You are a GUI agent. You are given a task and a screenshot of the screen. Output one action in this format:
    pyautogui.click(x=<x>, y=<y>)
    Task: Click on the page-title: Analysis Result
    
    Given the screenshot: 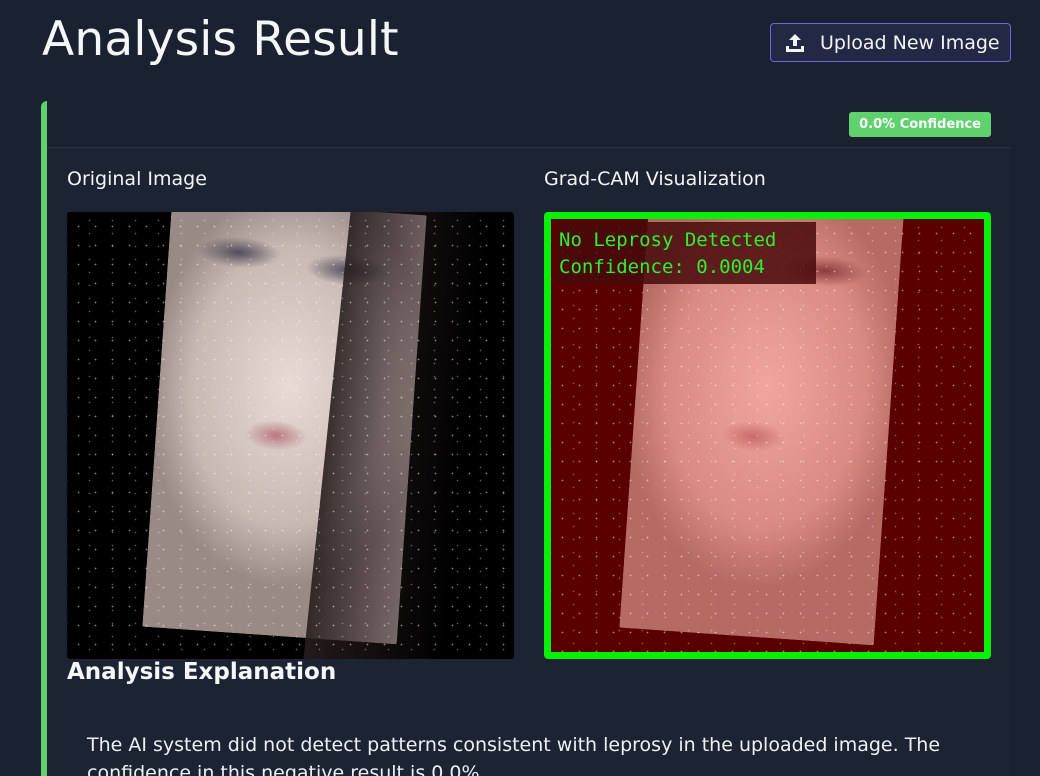 What is the action you would take?
    pyautogui.click(x=220, y=39)
    